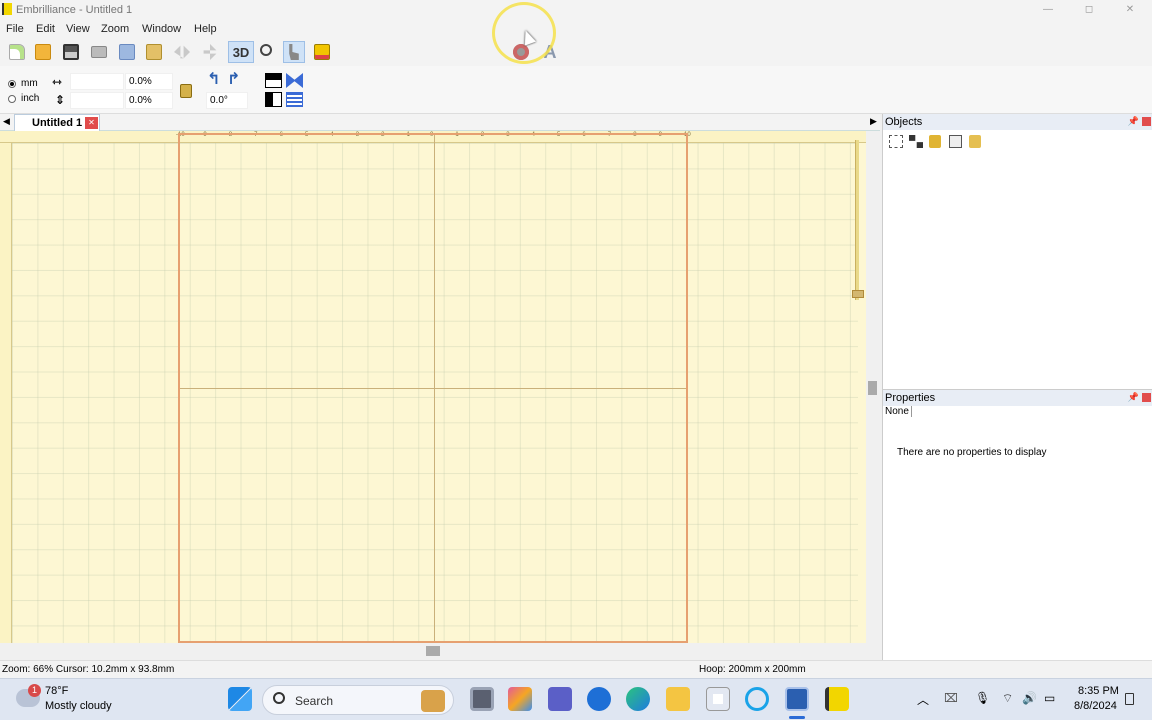  Describe the element at coordinates (149, 100) in the screenshot. I see `height-percent-field: 0.0%` at that location.